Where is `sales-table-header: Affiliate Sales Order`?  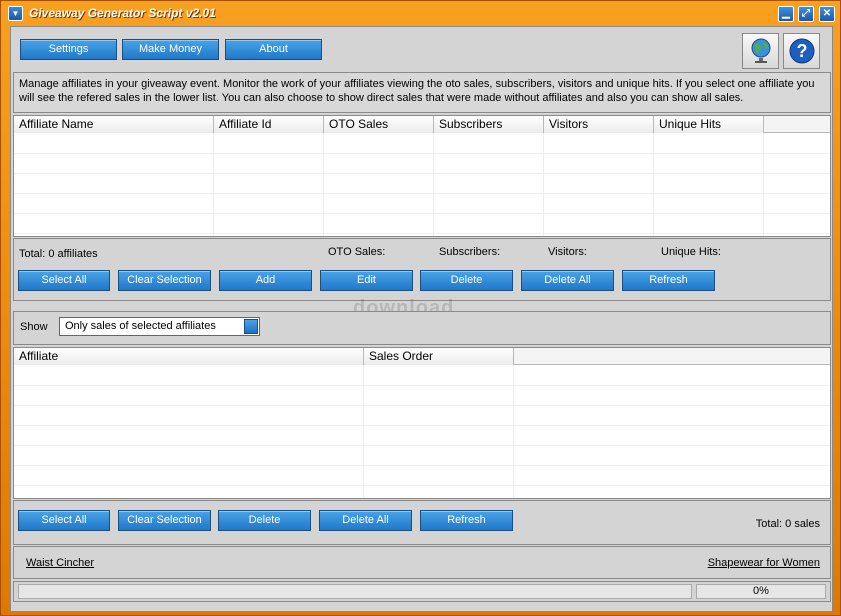
sales-table-header: Affiliate Sales Order is located at coordinates (422, 356).